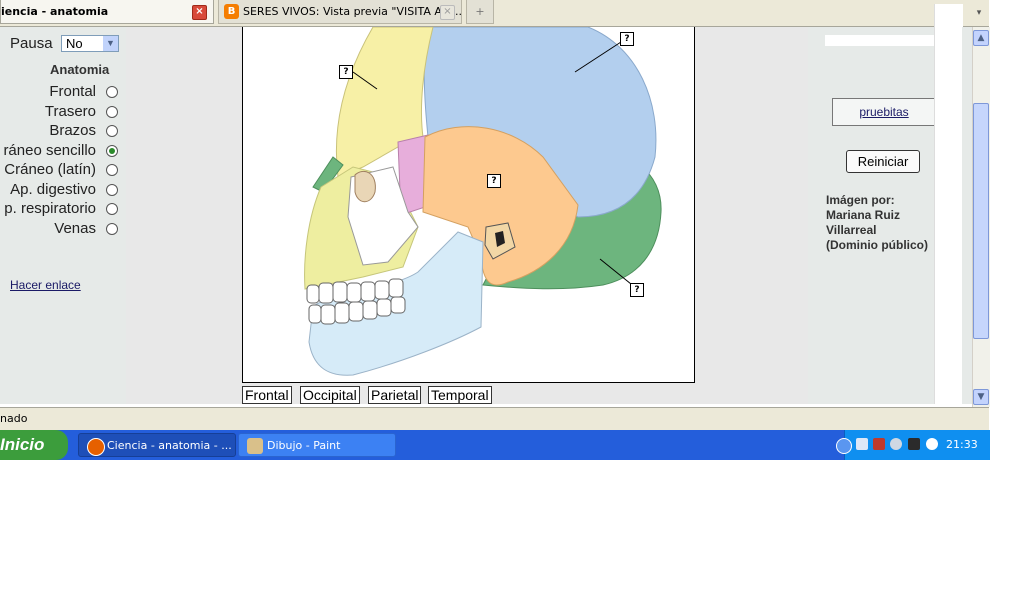 Image resolution: width=1024 pixels, height=600 pixels. What do you see at coordinates (851, 230) in the screenshot?
I see `credit-line: Villarreal` at bounding box center [851, 230].